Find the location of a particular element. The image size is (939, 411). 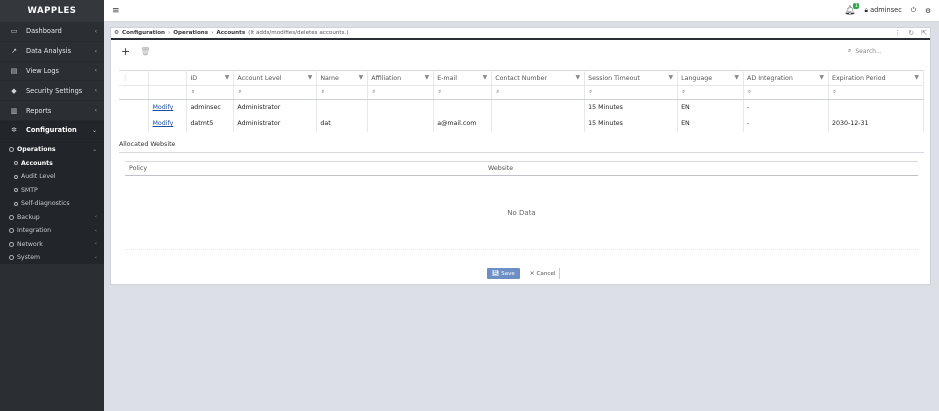

top-bar: ≡ 🔔︎ 1 🔒︎ adminsec ⏻ ⚙ is located at coordinates (521, 11).